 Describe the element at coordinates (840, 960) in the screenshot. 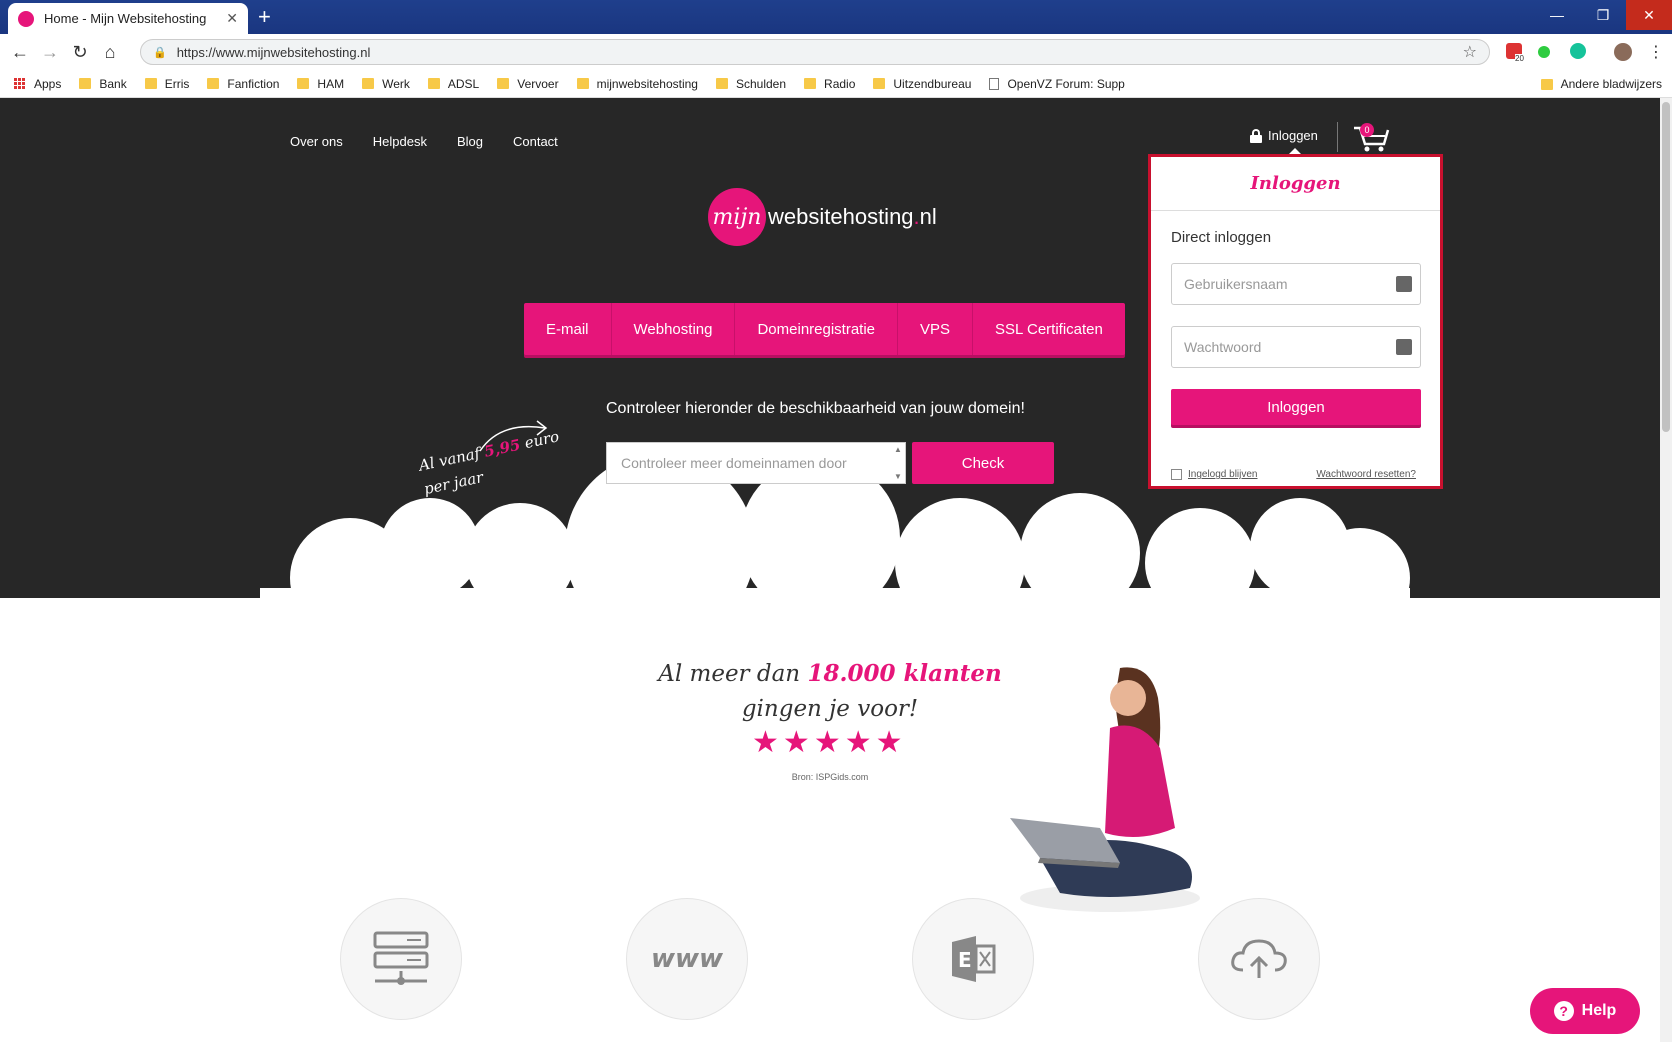

I see `features-row: www E` at that location.